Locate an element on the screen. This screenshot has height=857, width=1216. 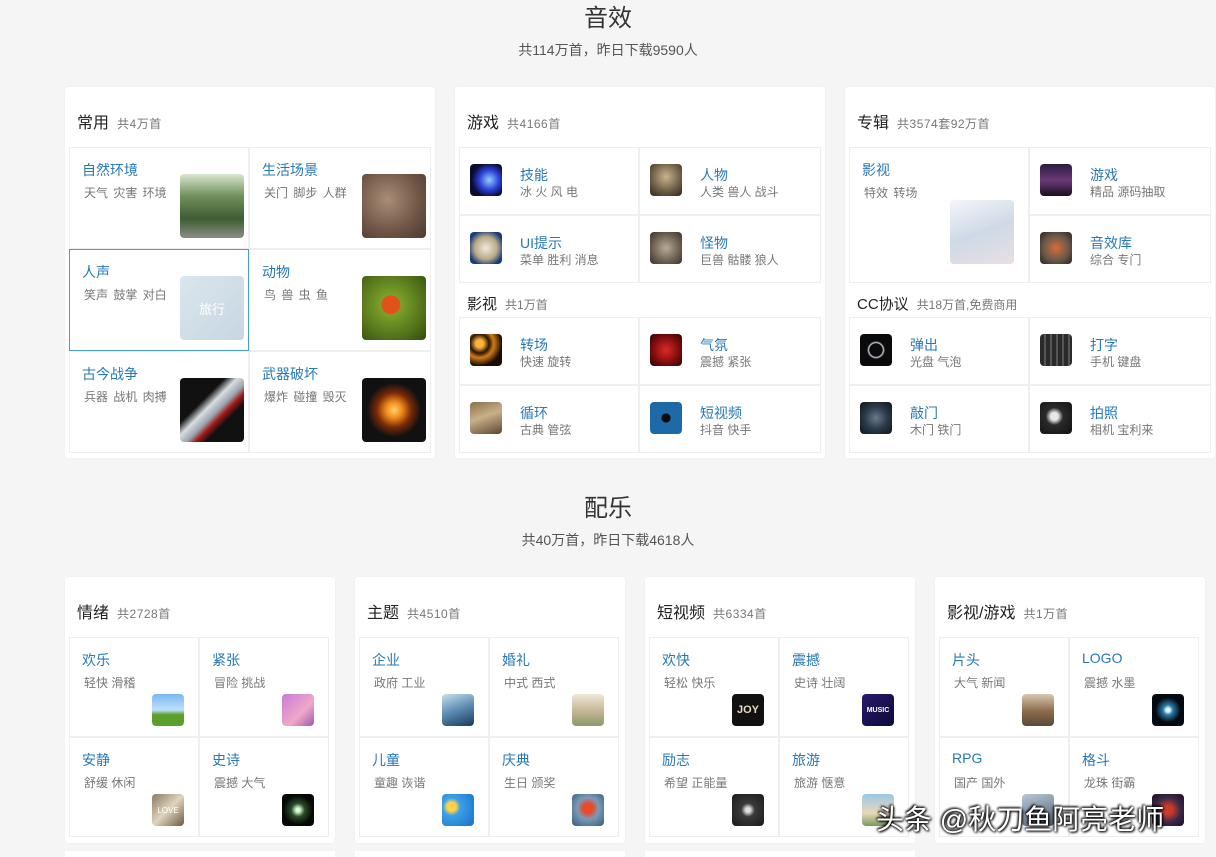
category-title: 敲门 is located at coordinates (924, 413).